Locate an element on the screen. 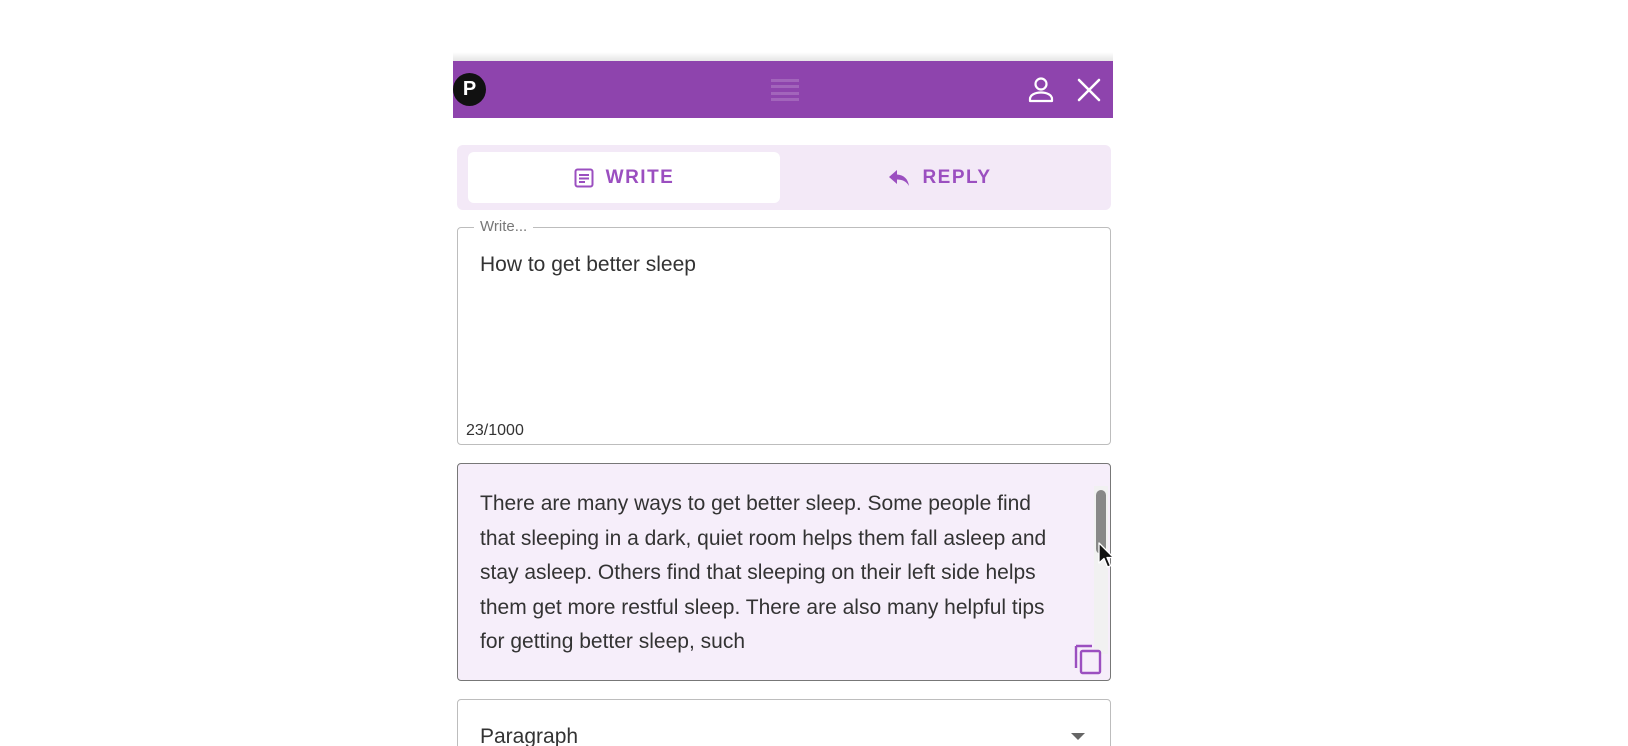 Image resolution: width=1628 pixels, height=746 pixels. copy-icon is located at coordinates (1088, 659).